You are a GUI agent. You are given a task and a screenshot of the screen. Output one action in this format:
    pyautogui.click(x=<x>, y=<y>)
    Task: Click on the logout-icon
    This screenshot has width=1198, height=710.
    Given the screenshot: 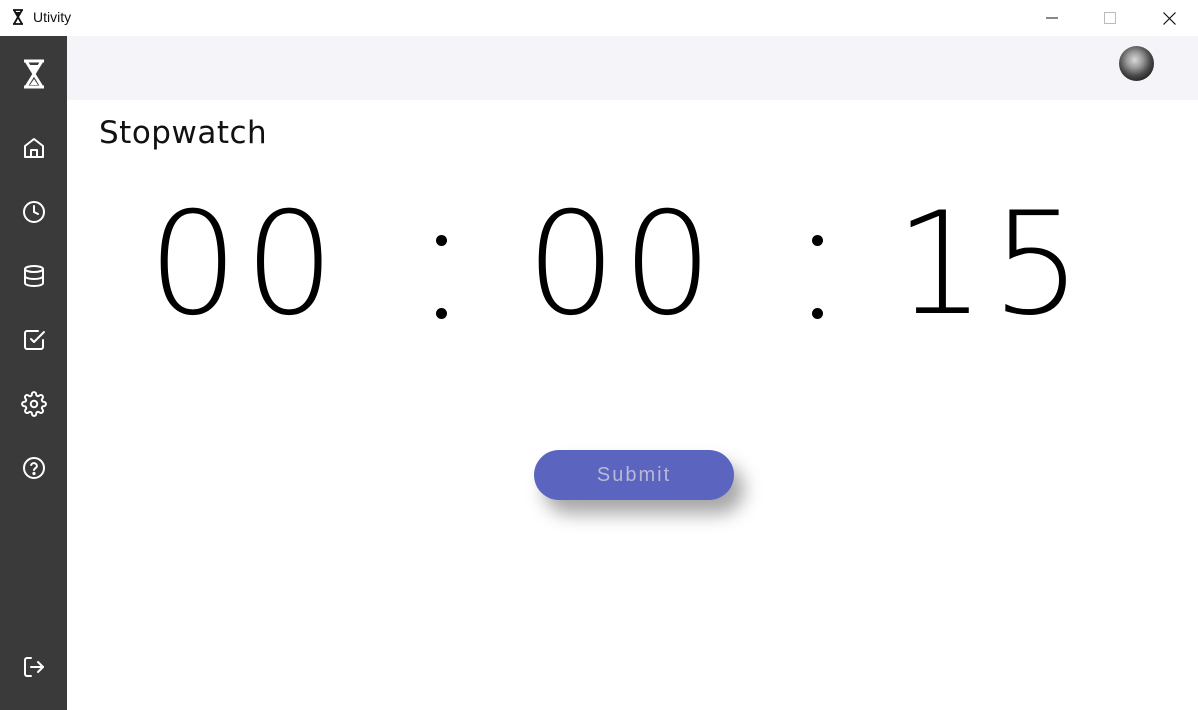 What is the action you would take?
    pyautogui.click(x=33, y=667)
    